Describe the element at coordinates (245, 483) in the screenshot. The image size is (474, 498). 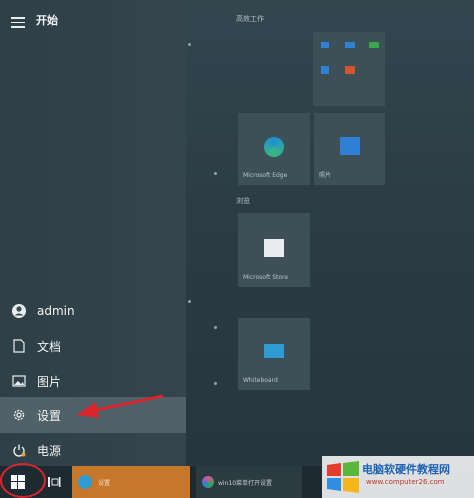
I see `taskbar-app-label: win10菜单打开设置` at that location.